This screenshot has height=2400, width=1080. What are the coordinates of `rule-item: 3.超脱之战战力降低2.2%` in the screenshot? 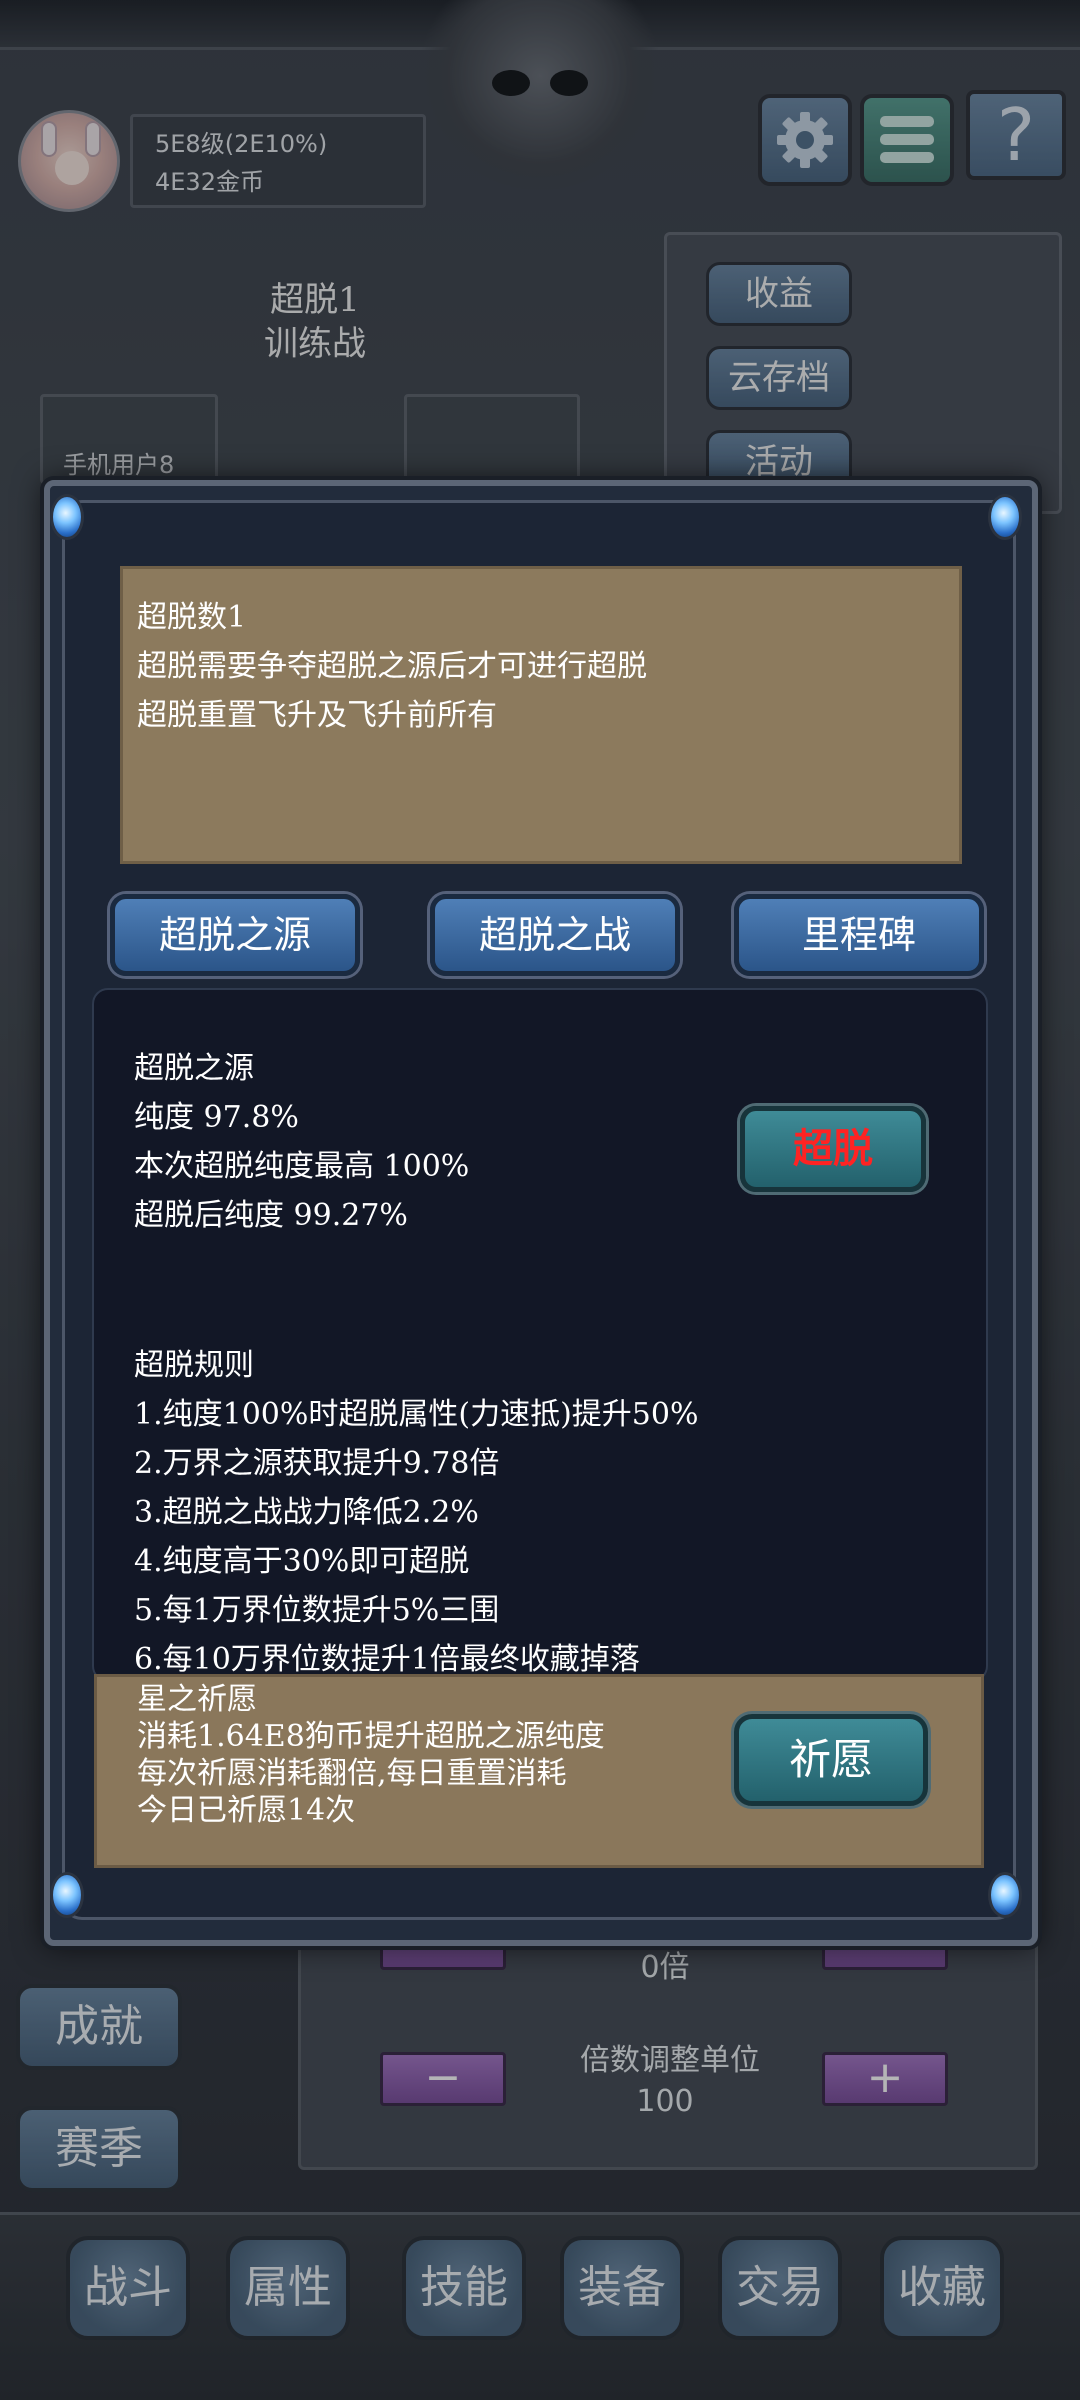 It's located at (306, 1512).